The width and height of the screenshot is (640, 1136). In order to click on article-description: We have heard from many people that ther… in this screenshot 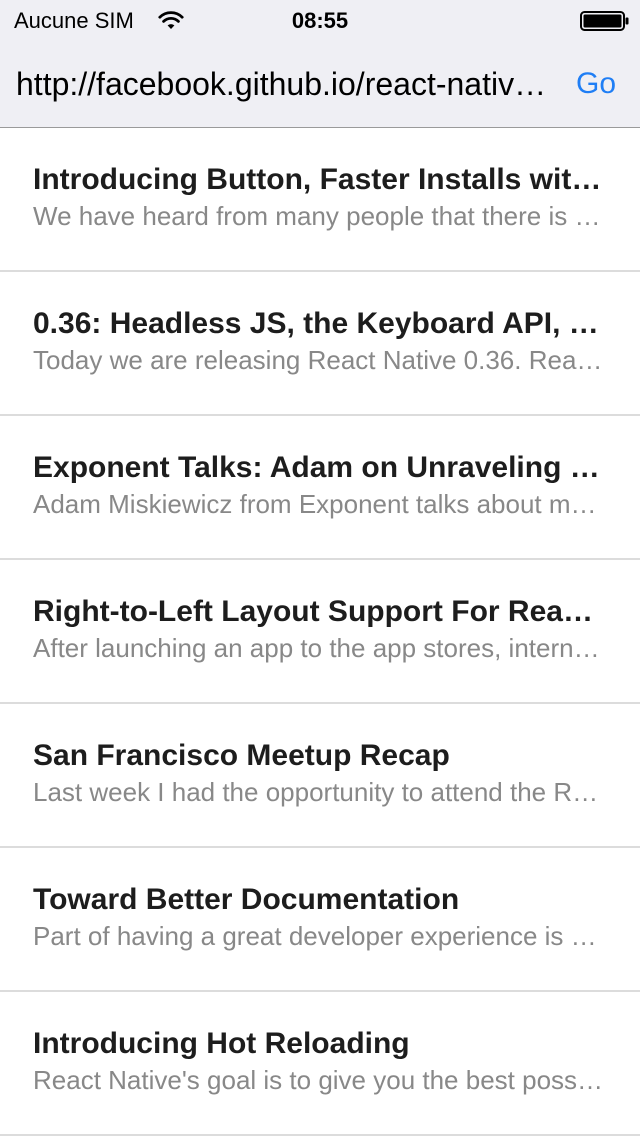, I will do `click(320, 216)`.